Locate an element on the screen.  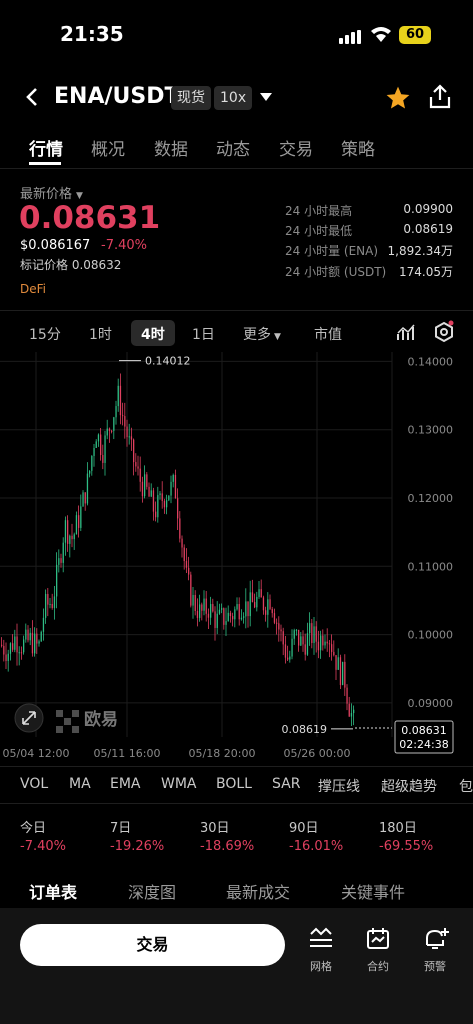
pair-dropdown-icon is located at coordinates (266, 97).